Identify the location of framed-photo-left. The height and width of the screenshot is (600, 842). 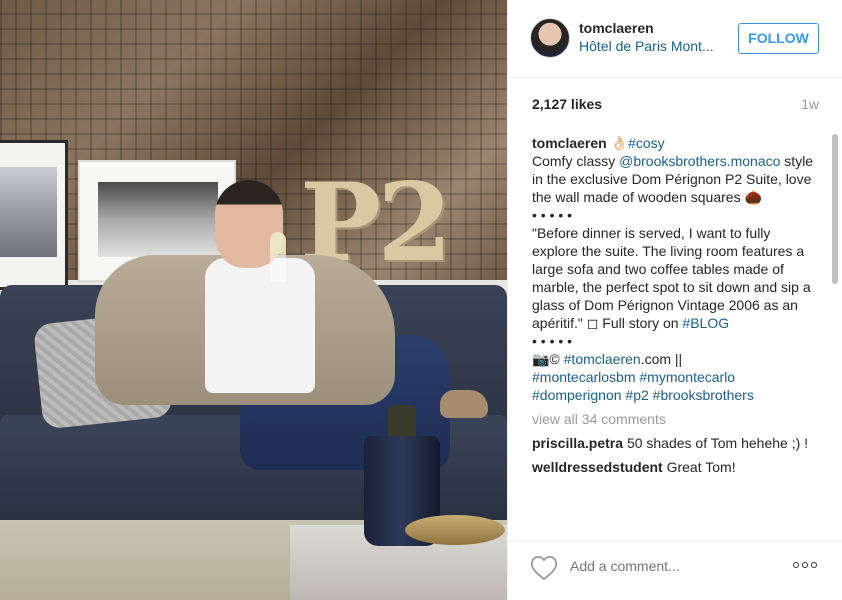
(34, 215).